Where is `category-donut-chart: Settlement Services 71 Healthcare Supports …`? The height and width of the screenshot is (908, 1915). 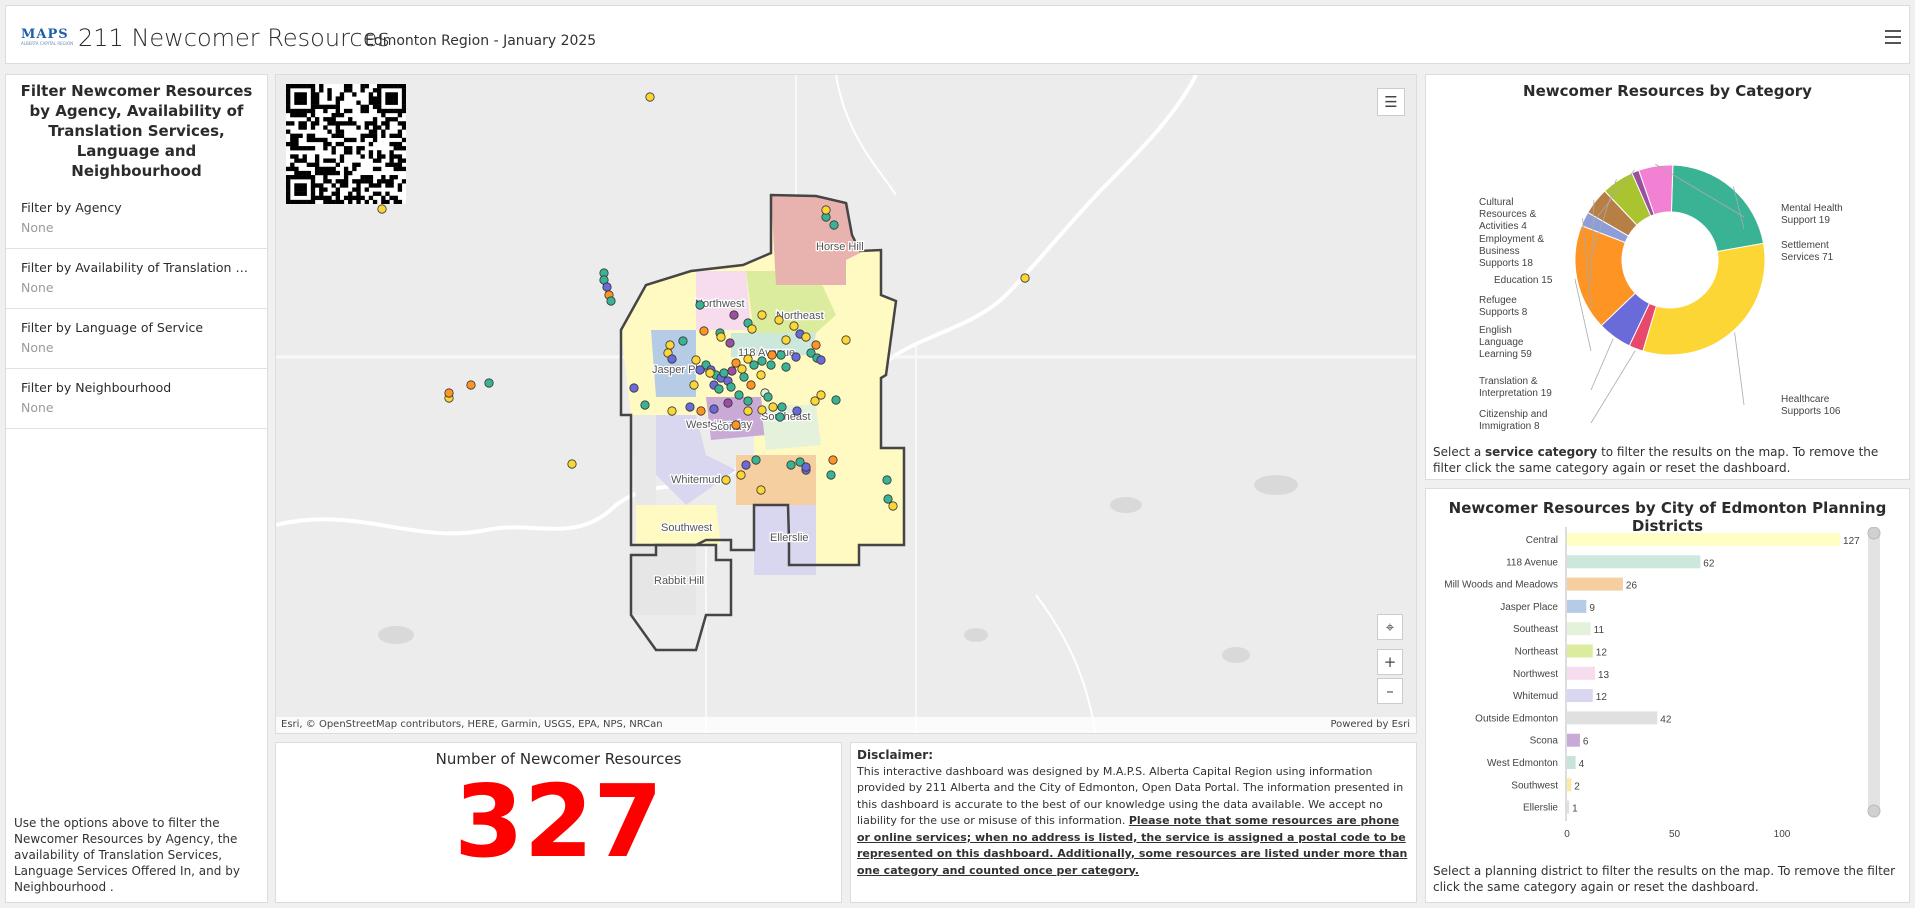
category-donut-chart: Settlement Services 71 Healthcare Supports … is located at coordinates (1668, 272).